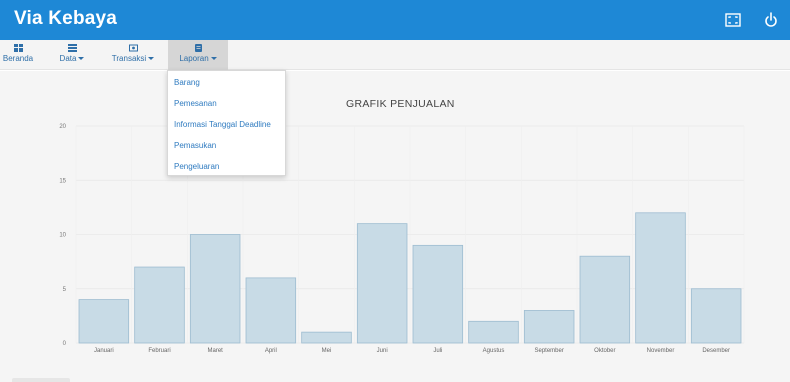 The height and width of the screenshot is (382, 790). Describe the element at coordinates (382, 351) in the screenshot. I see `x-tick-label: Juni` at that location.